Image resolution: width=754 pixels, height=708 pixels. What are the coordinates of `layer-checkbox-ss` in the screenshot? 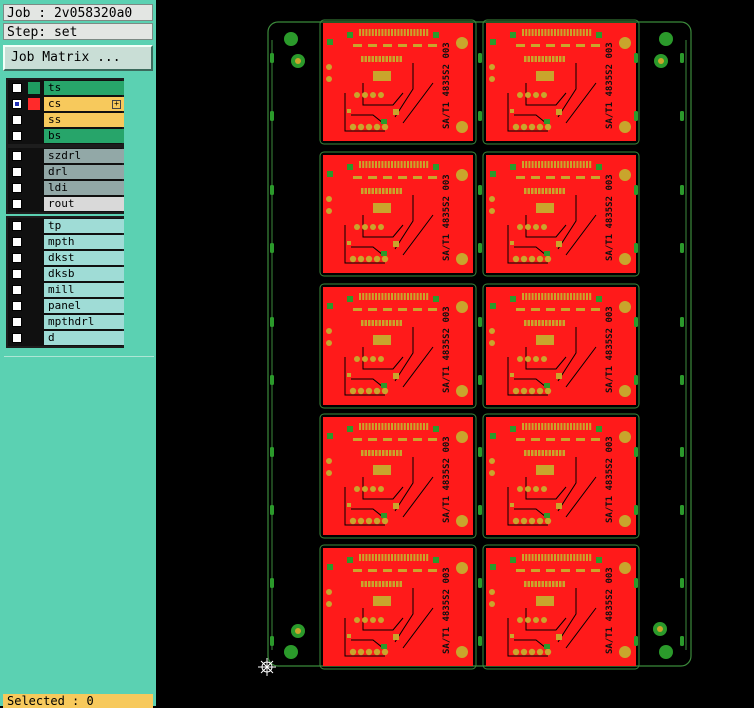 It's located at (17, 120).